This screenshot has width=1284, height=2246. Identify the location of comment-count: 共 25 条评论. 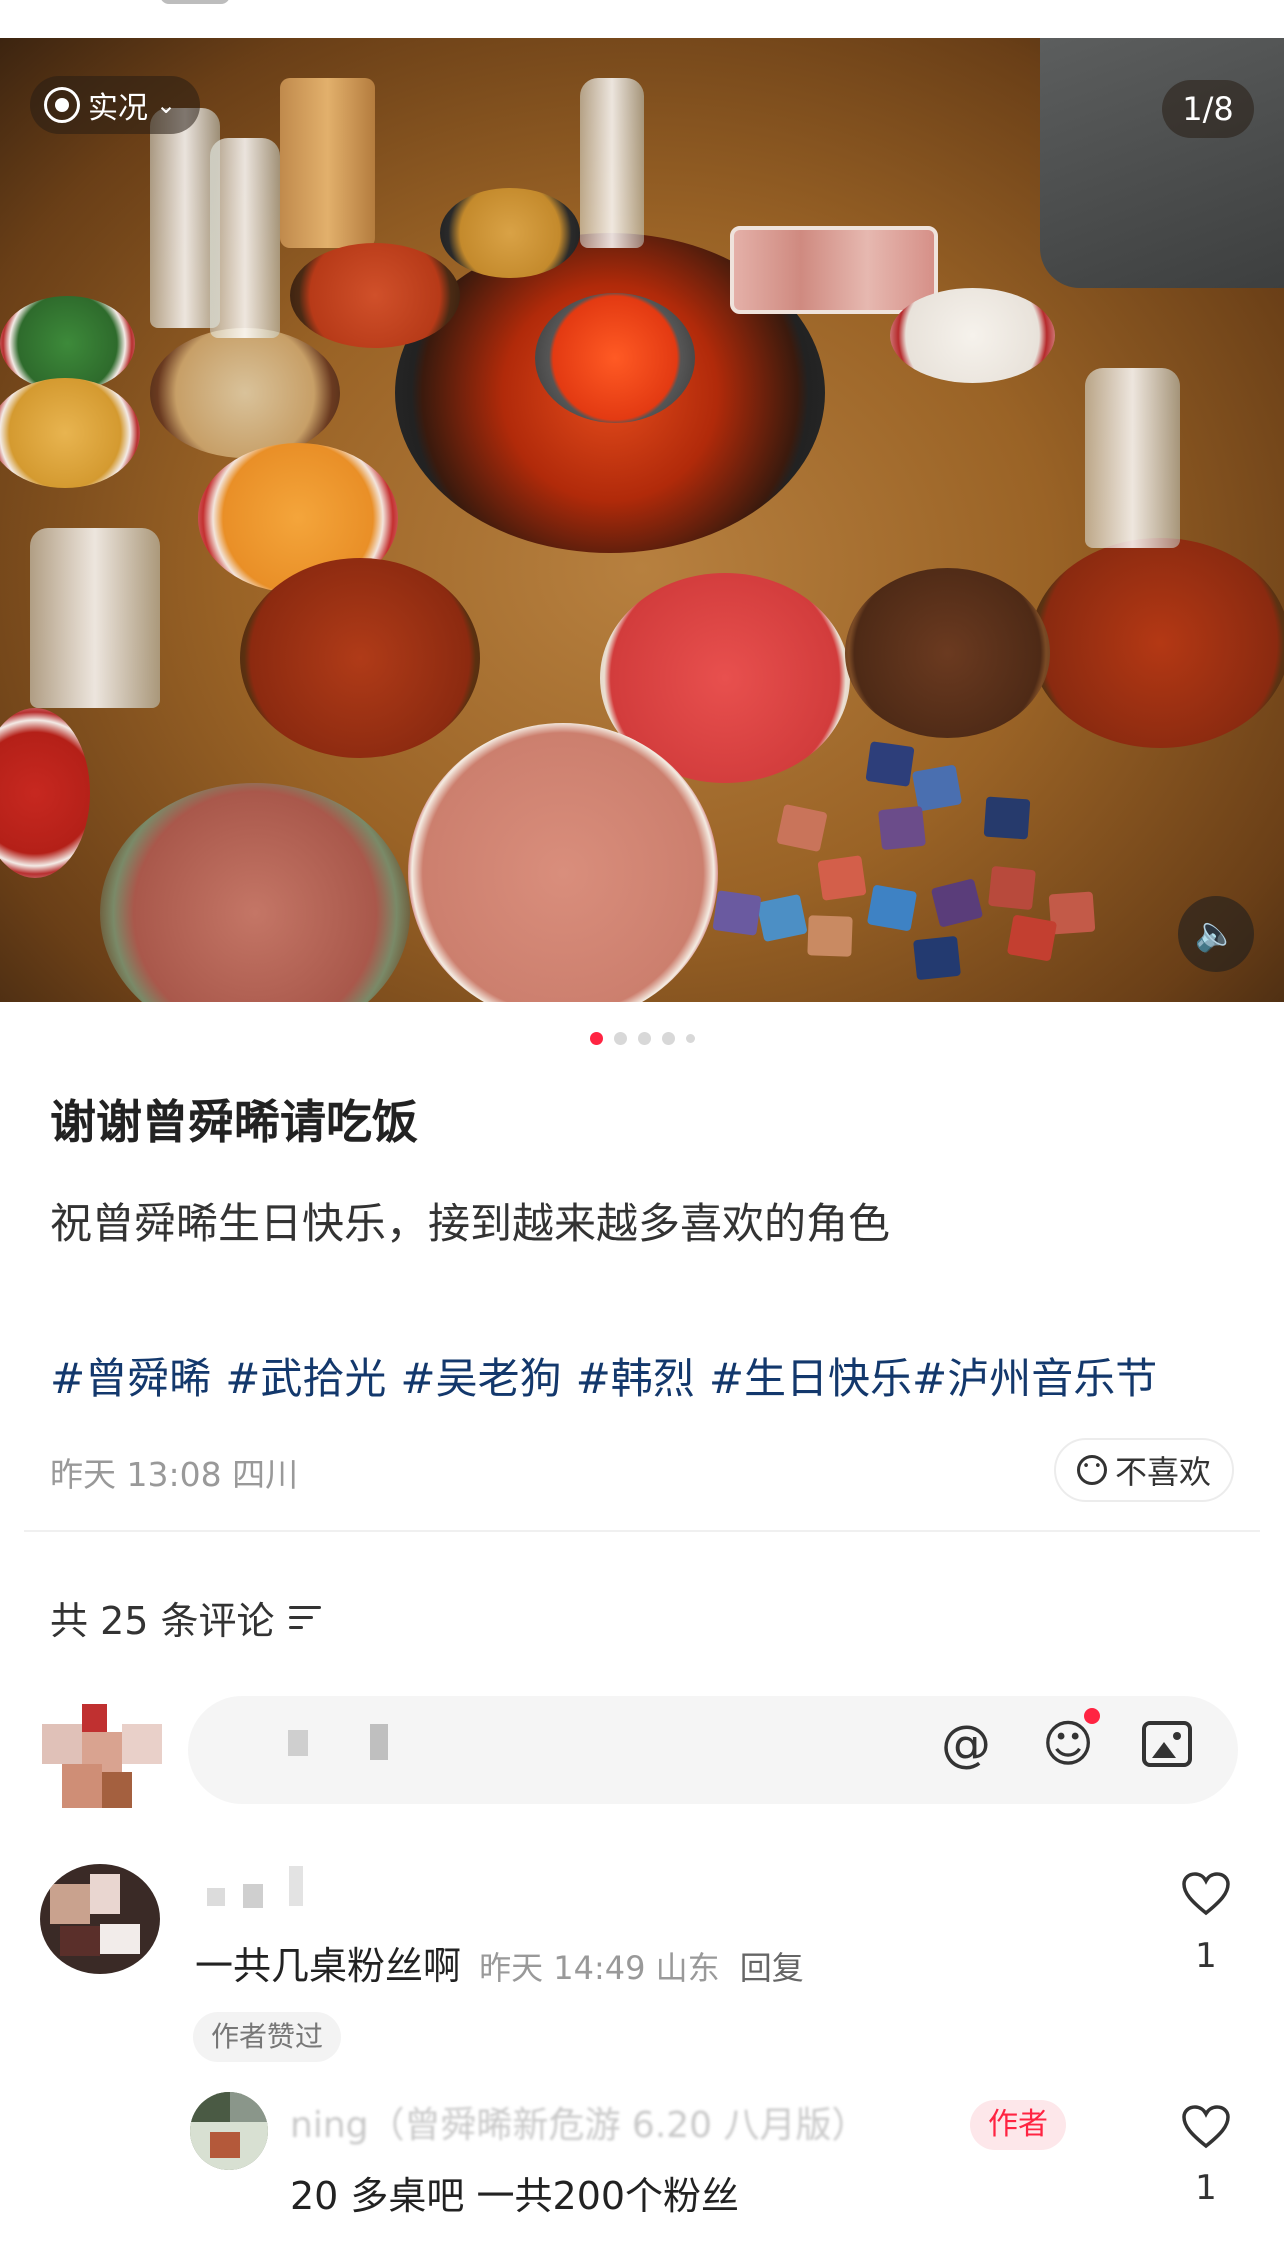
(186, 1617).